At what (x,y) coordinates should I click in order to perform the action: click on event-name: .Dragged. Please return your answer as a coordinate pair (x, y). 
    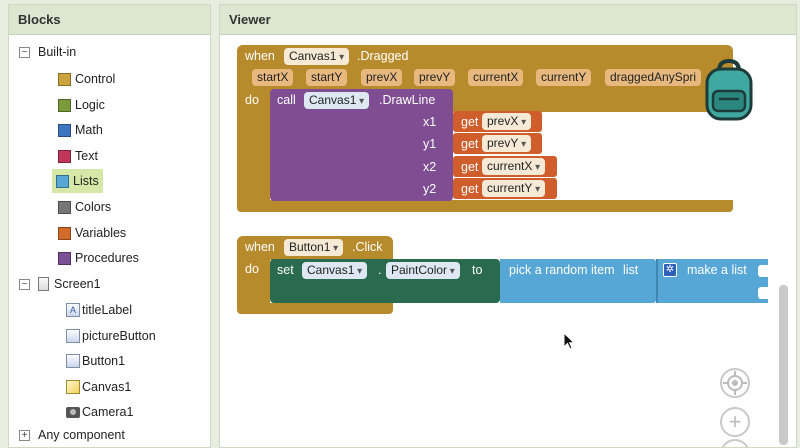
    Looking at the image, I should click on (383, 56).